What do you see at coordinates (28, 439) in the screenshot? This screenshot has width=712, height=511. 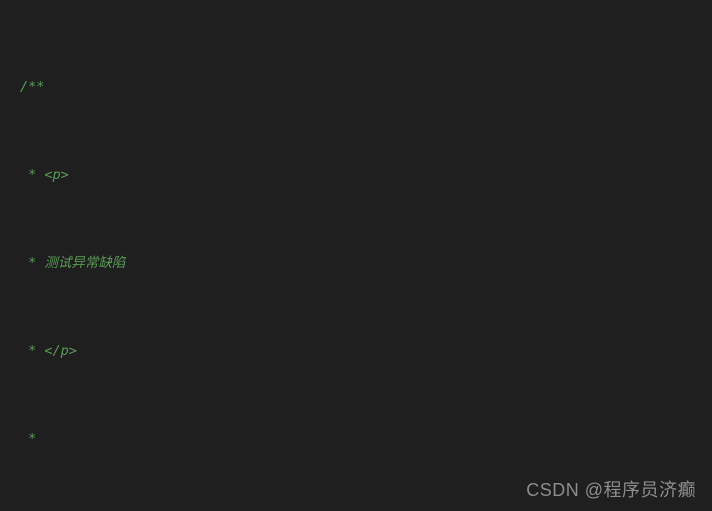 I see `javadoc-blank-token: *` at bounding box center [28, 439].